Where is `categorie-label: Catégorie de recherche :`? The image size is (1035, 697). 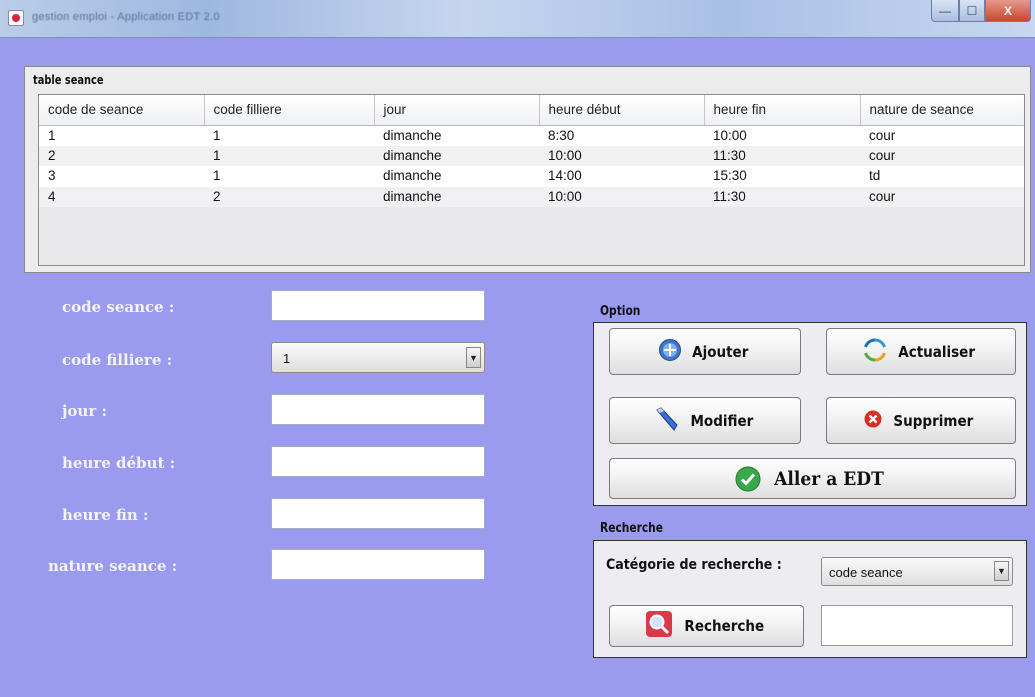 categorie-label: Catégorie de recherche : is located at coordinates (694, 565).